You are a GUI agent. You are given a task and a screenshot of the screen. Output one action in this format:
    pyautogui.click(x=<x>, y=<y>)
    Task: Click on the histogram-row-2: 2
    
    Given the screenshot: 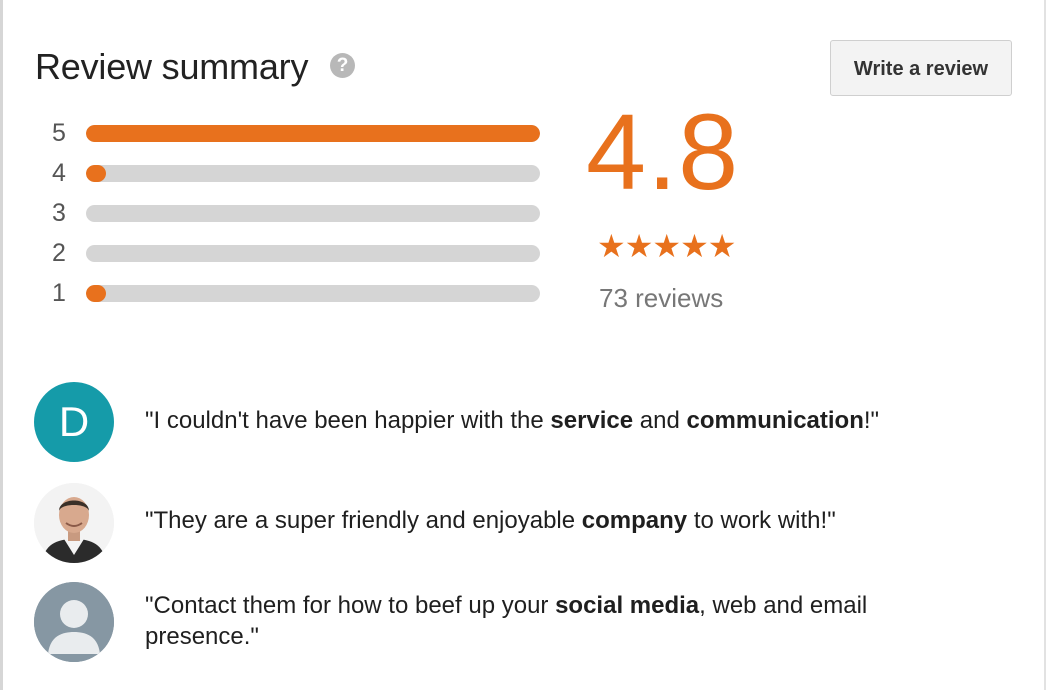 What is the action you would take?
    pyautogui.click(x=280, y=253)
    